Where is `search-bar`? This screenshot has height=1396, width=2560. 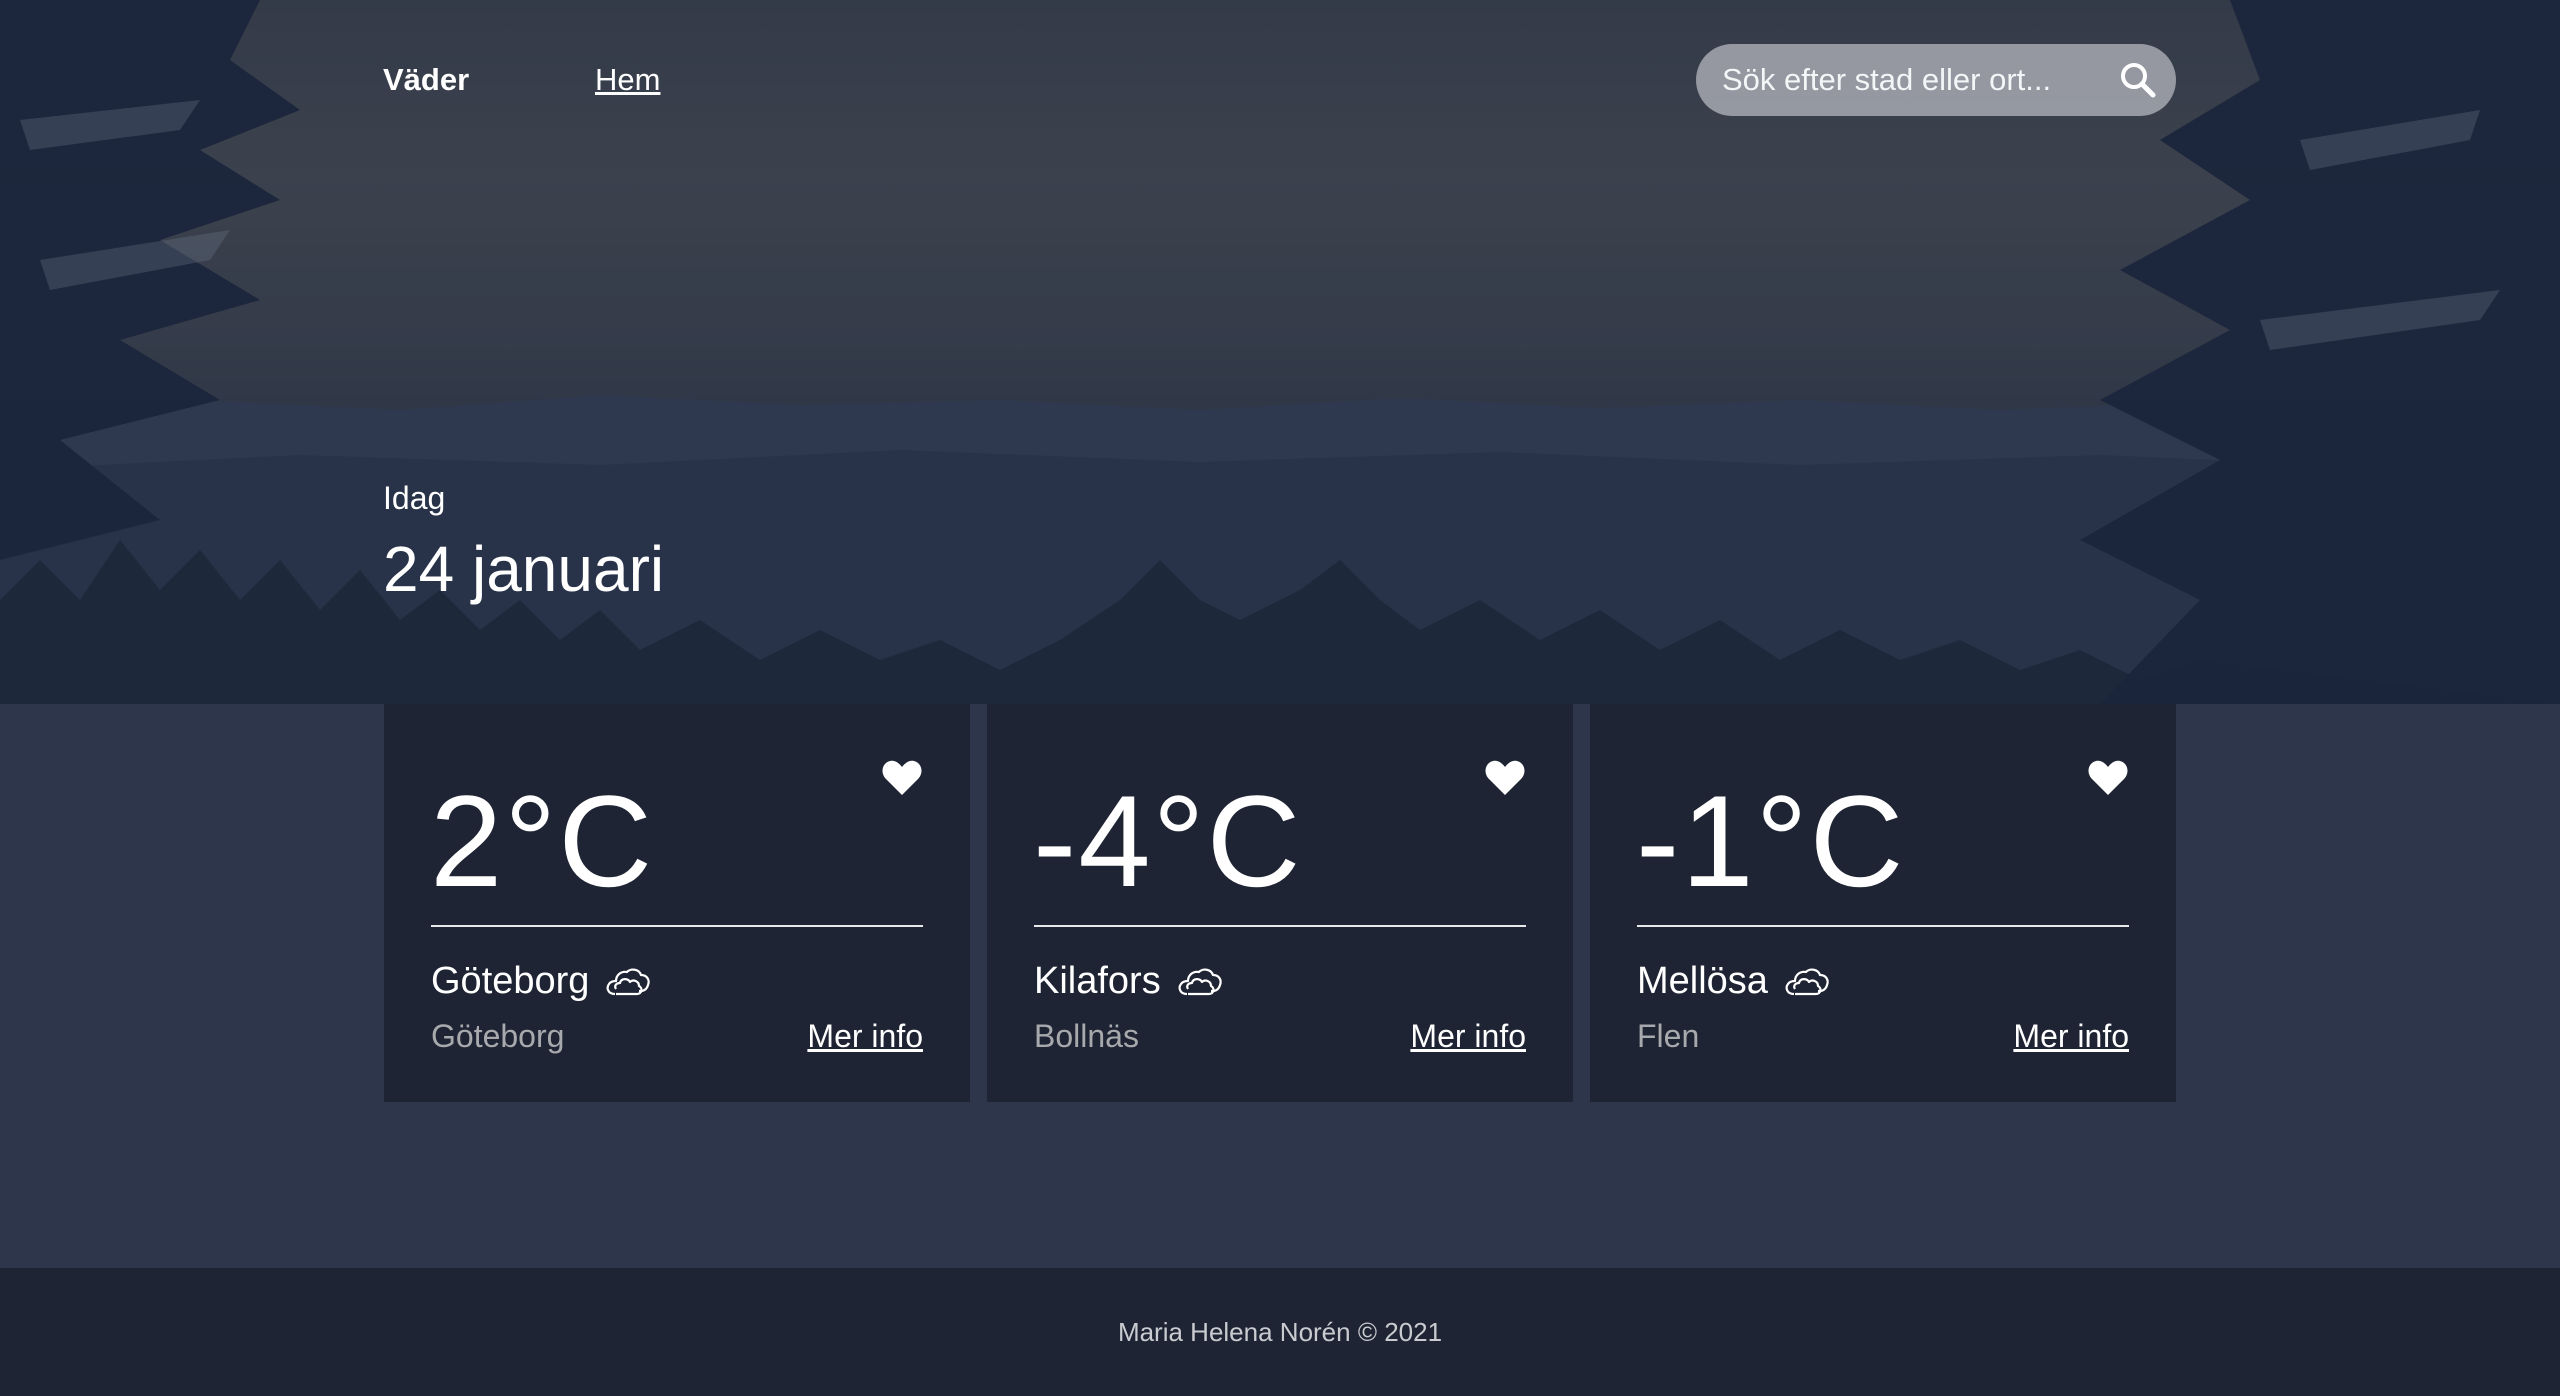 search-bar is located at coordinates (1936, 80).